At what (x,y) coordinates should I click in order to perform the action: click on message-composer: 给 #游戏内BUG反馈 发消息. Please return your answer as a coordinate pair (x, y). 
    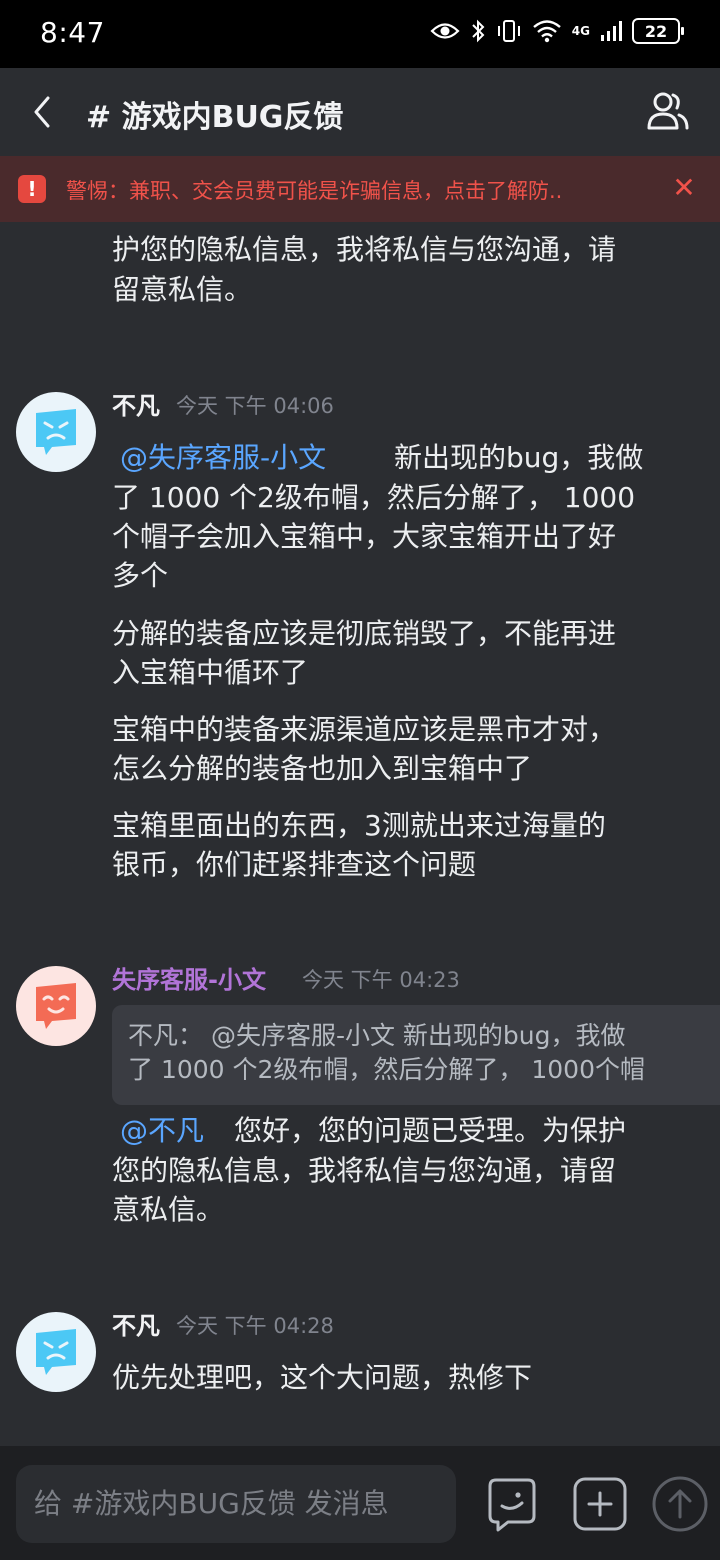
    Looking at the image, I should click on (360, 1503).